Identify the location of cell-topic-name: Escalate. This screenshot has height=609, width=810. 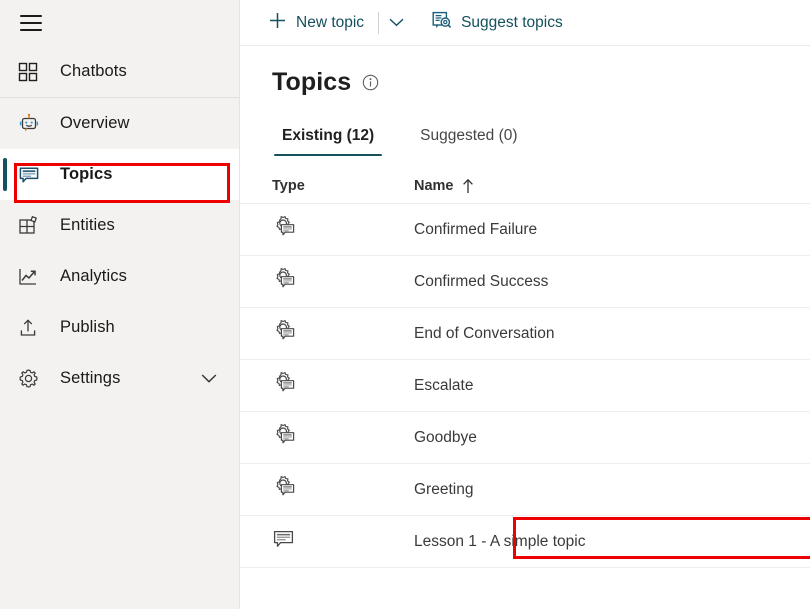
(444, 385).